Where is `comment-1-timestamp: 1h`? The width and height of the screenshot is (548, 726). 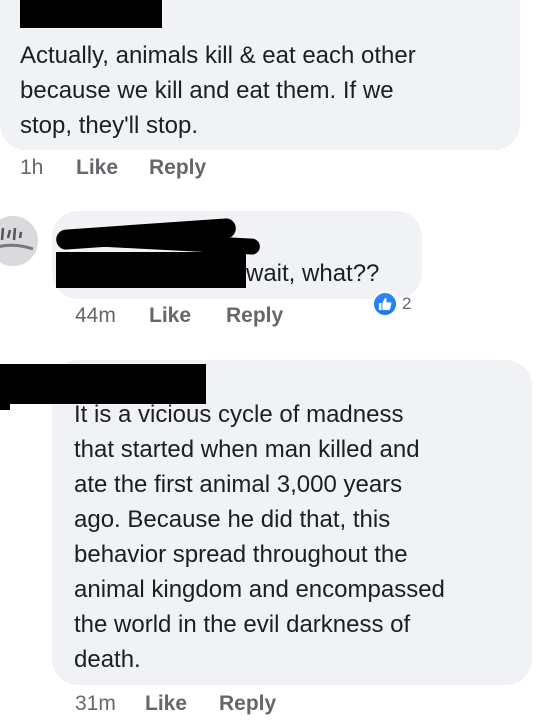
comment-1-timestamp: 1h is located at coordinates (31, 168).